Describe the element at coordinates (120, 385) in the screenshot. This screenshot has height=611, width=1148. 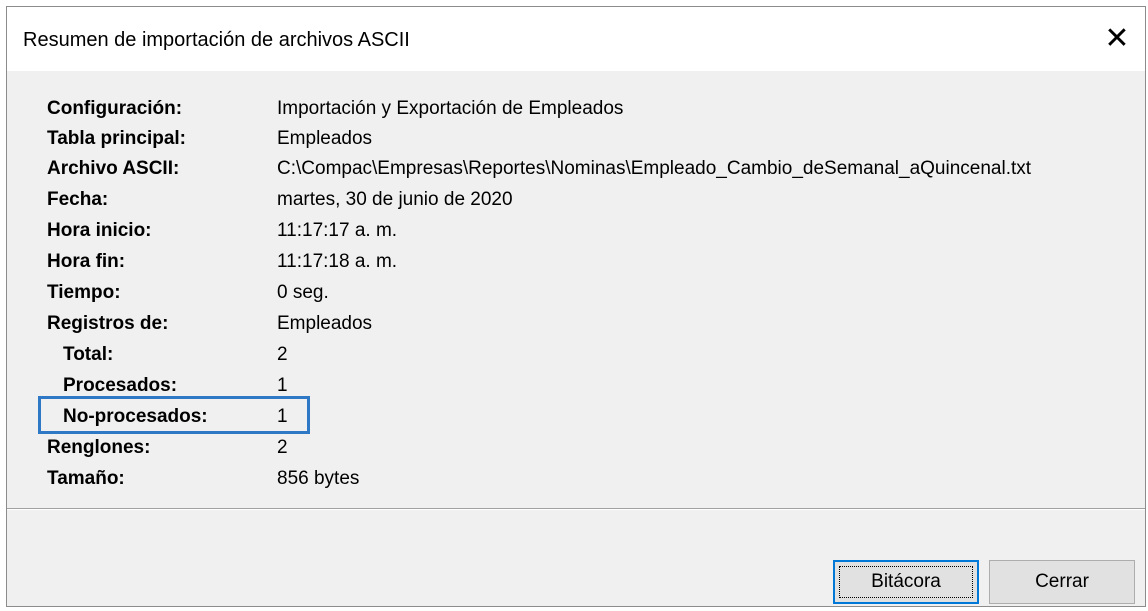
I see `row-label: Procesados:` at that location.